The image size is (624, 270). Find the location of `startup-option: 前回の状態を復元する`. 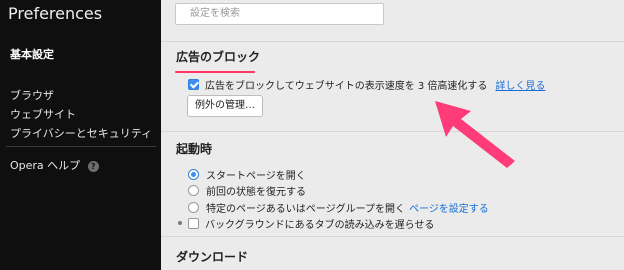

startup-option: 前回の状態を復元する is located at coordinates (247, 190).